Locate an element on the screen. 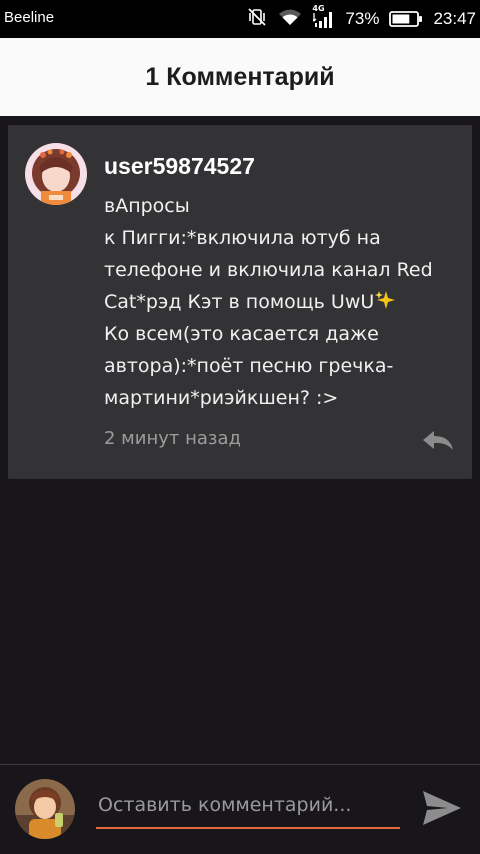 This screenshot has height=854, width=480. comment-line: телефоне и включила канал Red is located at coordinates (268, 270).